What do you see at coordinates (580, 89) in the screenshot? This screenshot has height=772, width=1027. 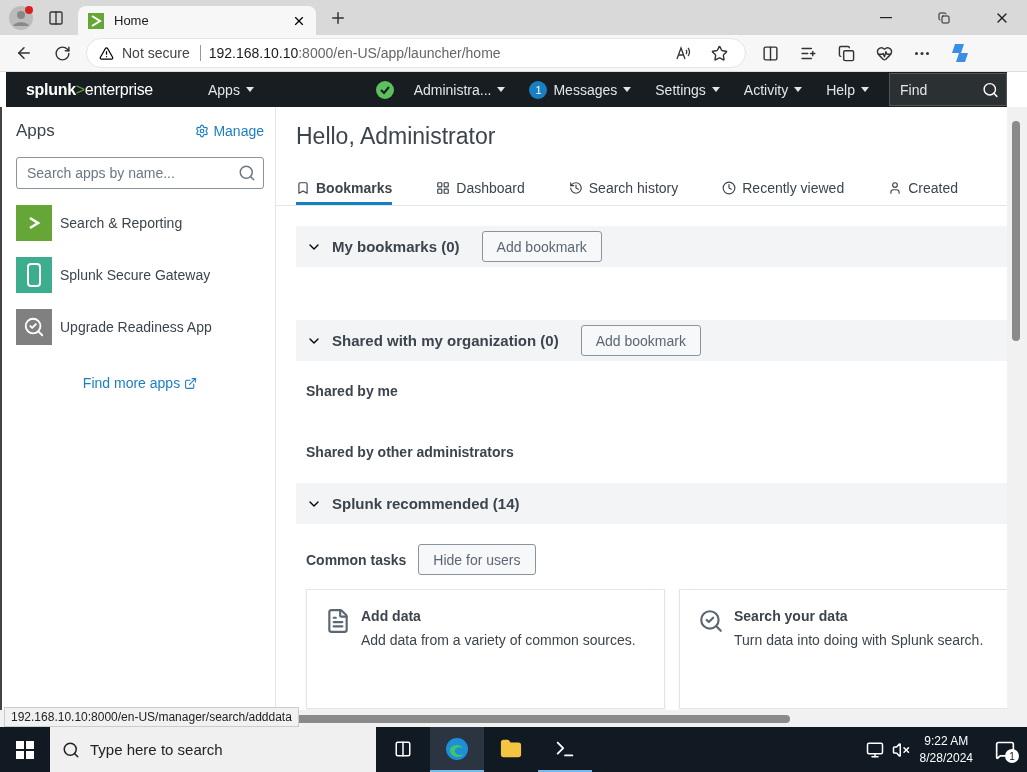 I see `menu-button: 1 Messages` at bounding box center [580, 89].